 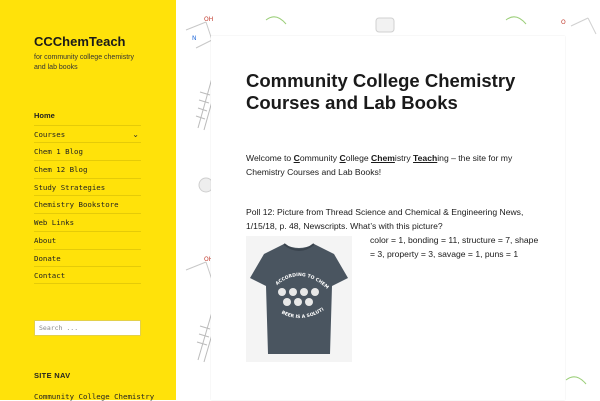 What do you see at coordinates (44, 115) in the screenshot?
I see `menu-item-label: Home` at bounding box center [44, 115].